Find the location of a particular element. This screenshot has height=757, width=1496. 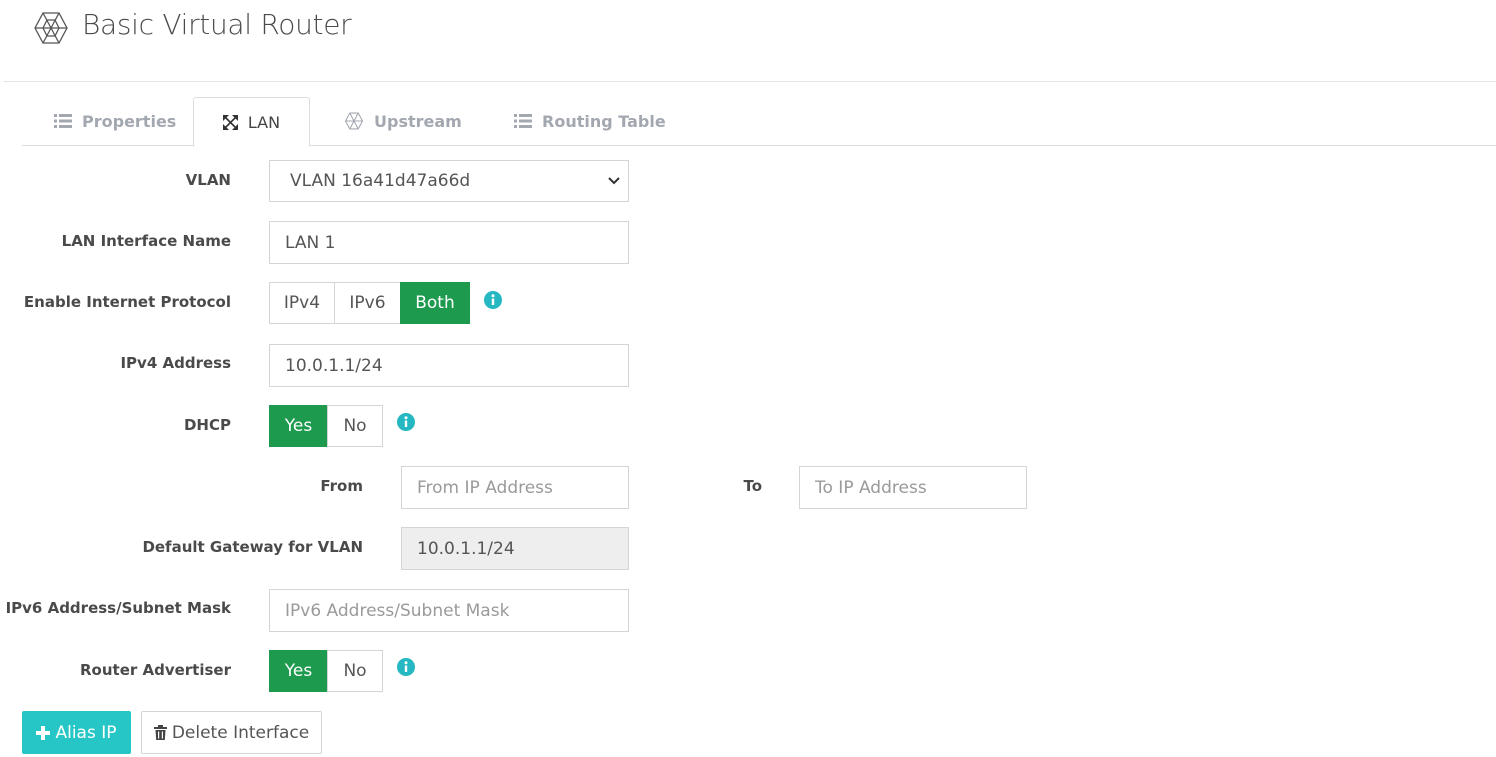

router-advertiser-yes-option: Yes is located at coordinates (298, 671).